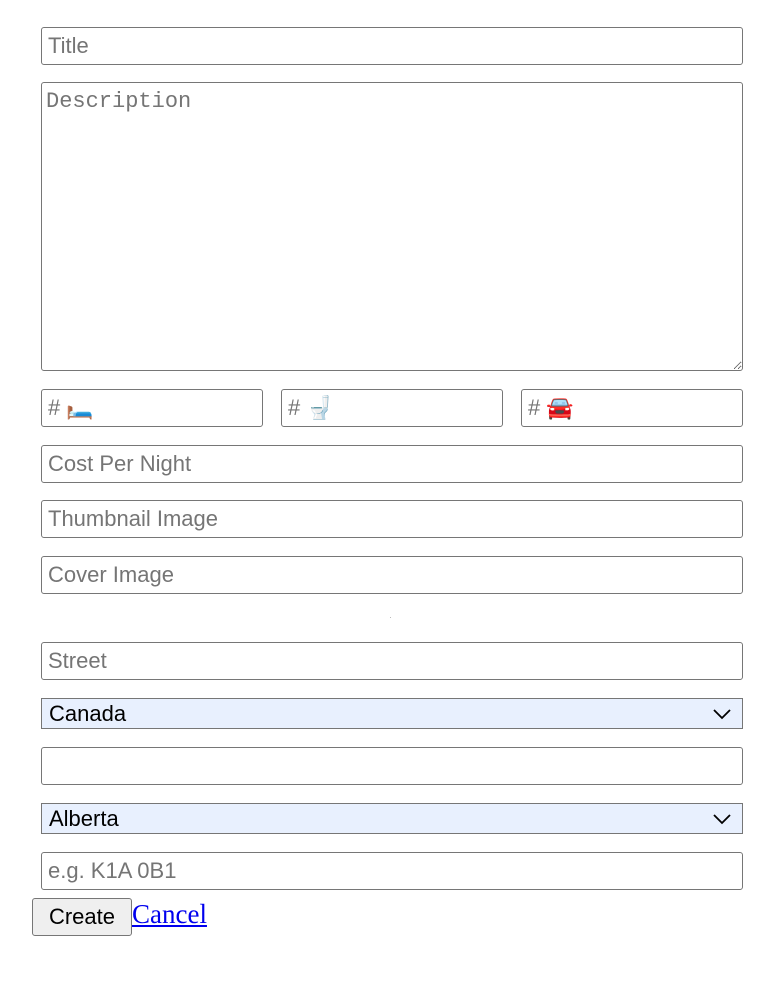  I want to click on bathrooms-input, so click(392, 408).